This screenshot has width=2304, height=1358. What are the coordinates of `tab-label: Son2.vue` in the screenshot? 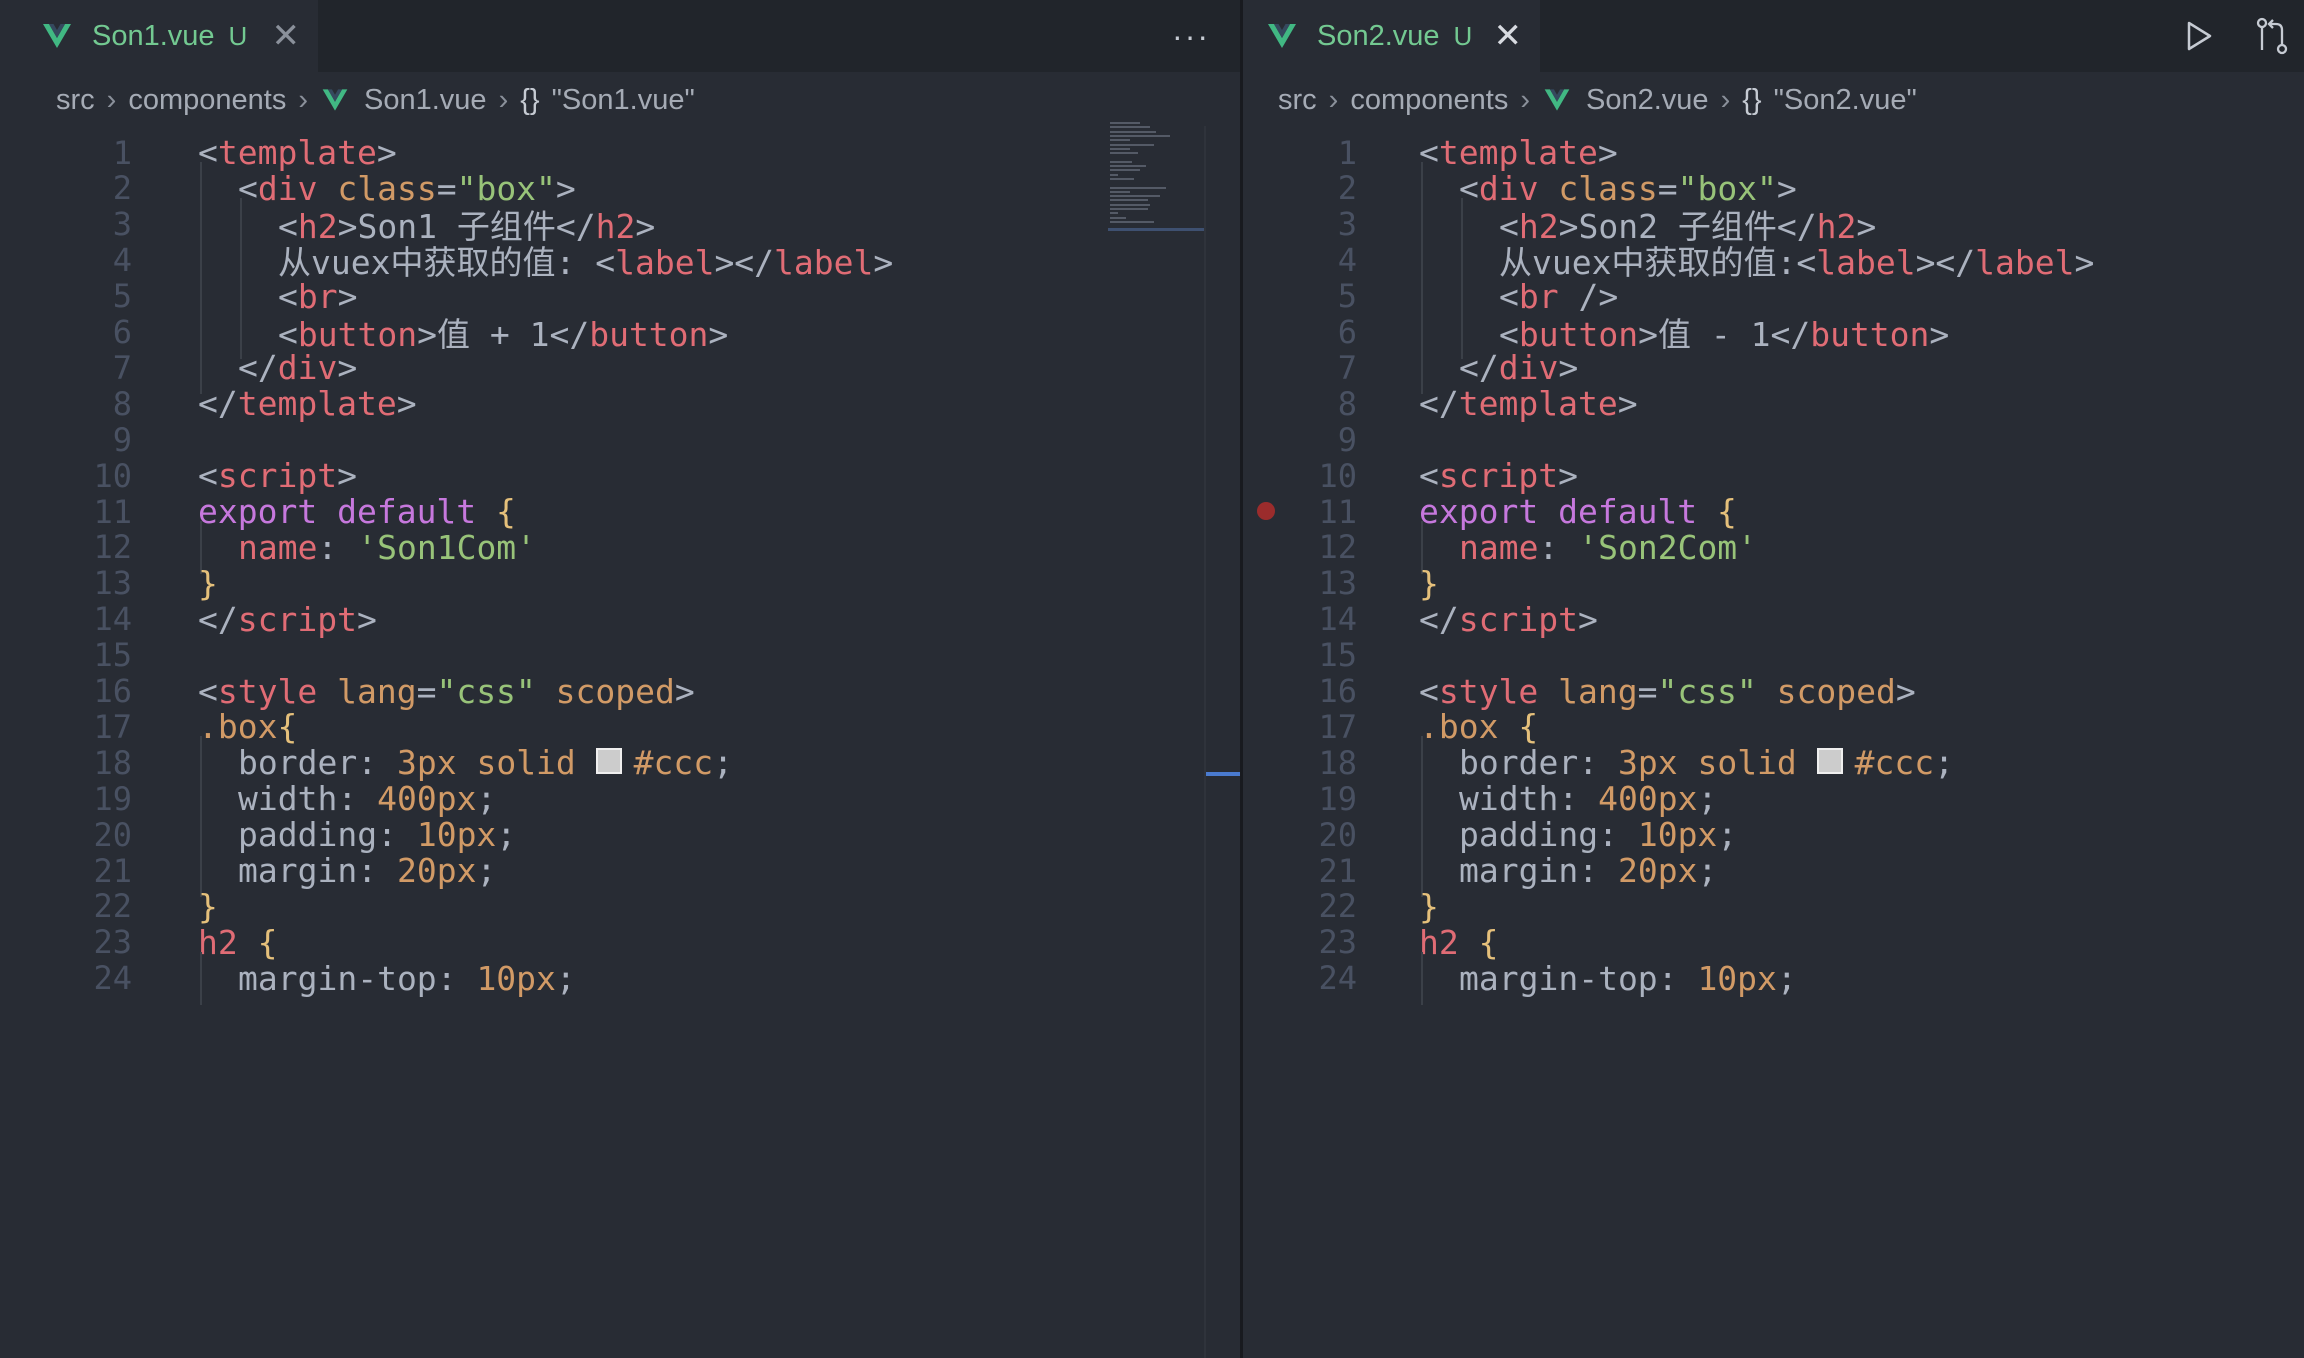 It's located at (1378, 35).